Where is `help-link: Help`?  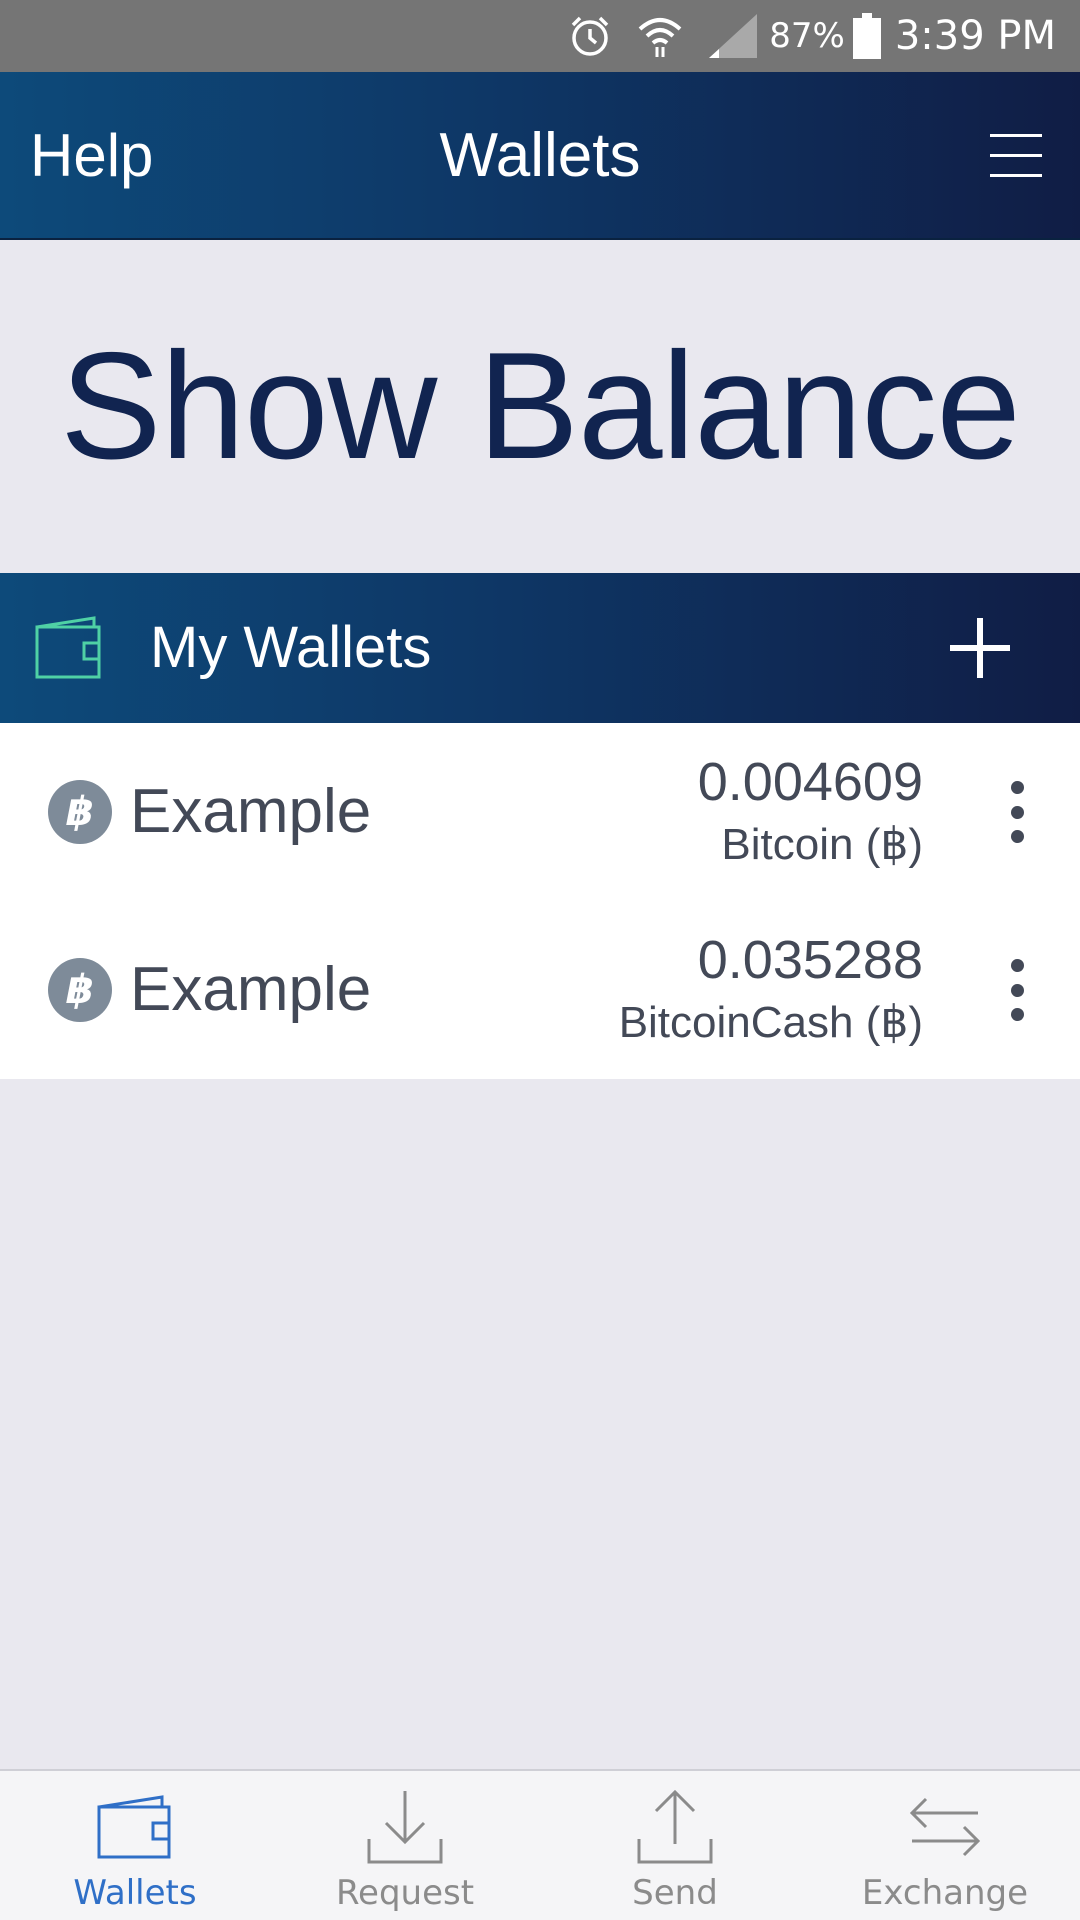 help-link: Help is located at coordinates (91, 156).